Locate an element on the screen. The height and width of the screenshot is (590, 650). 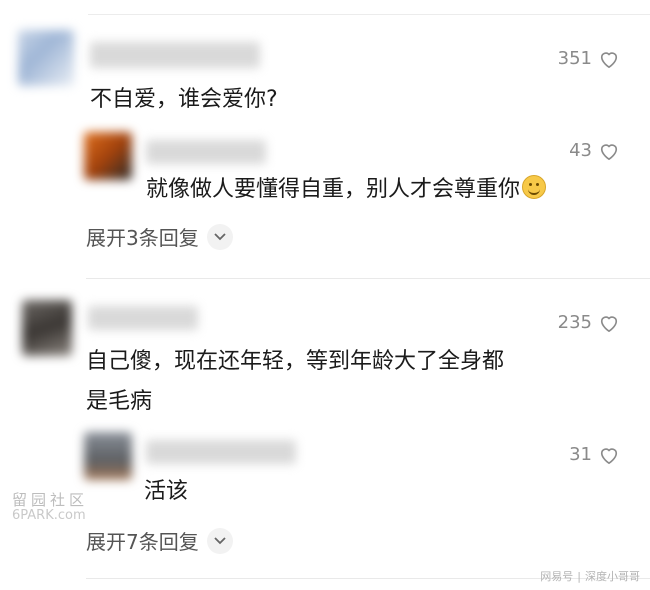
expand-replies-button: 展开3条回复 is located at coordinates (159, 236).